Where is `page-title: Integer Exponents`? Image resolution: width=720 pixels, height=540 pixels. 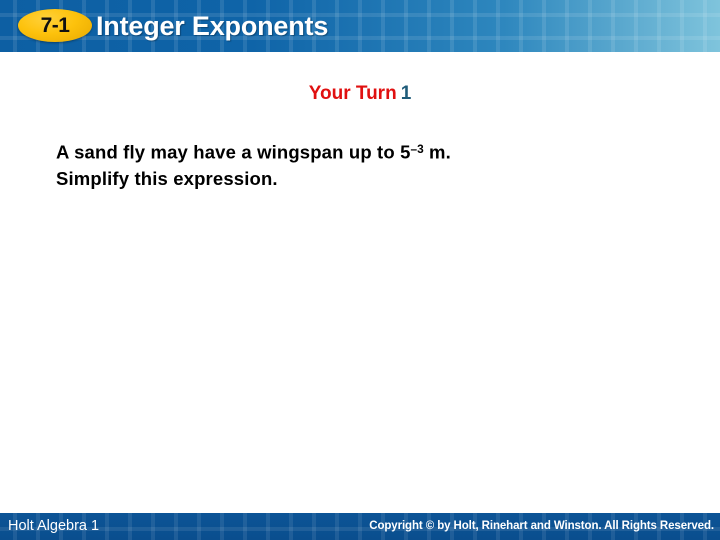 page-title: Integer Exponents is located at coordinates (212, 26).